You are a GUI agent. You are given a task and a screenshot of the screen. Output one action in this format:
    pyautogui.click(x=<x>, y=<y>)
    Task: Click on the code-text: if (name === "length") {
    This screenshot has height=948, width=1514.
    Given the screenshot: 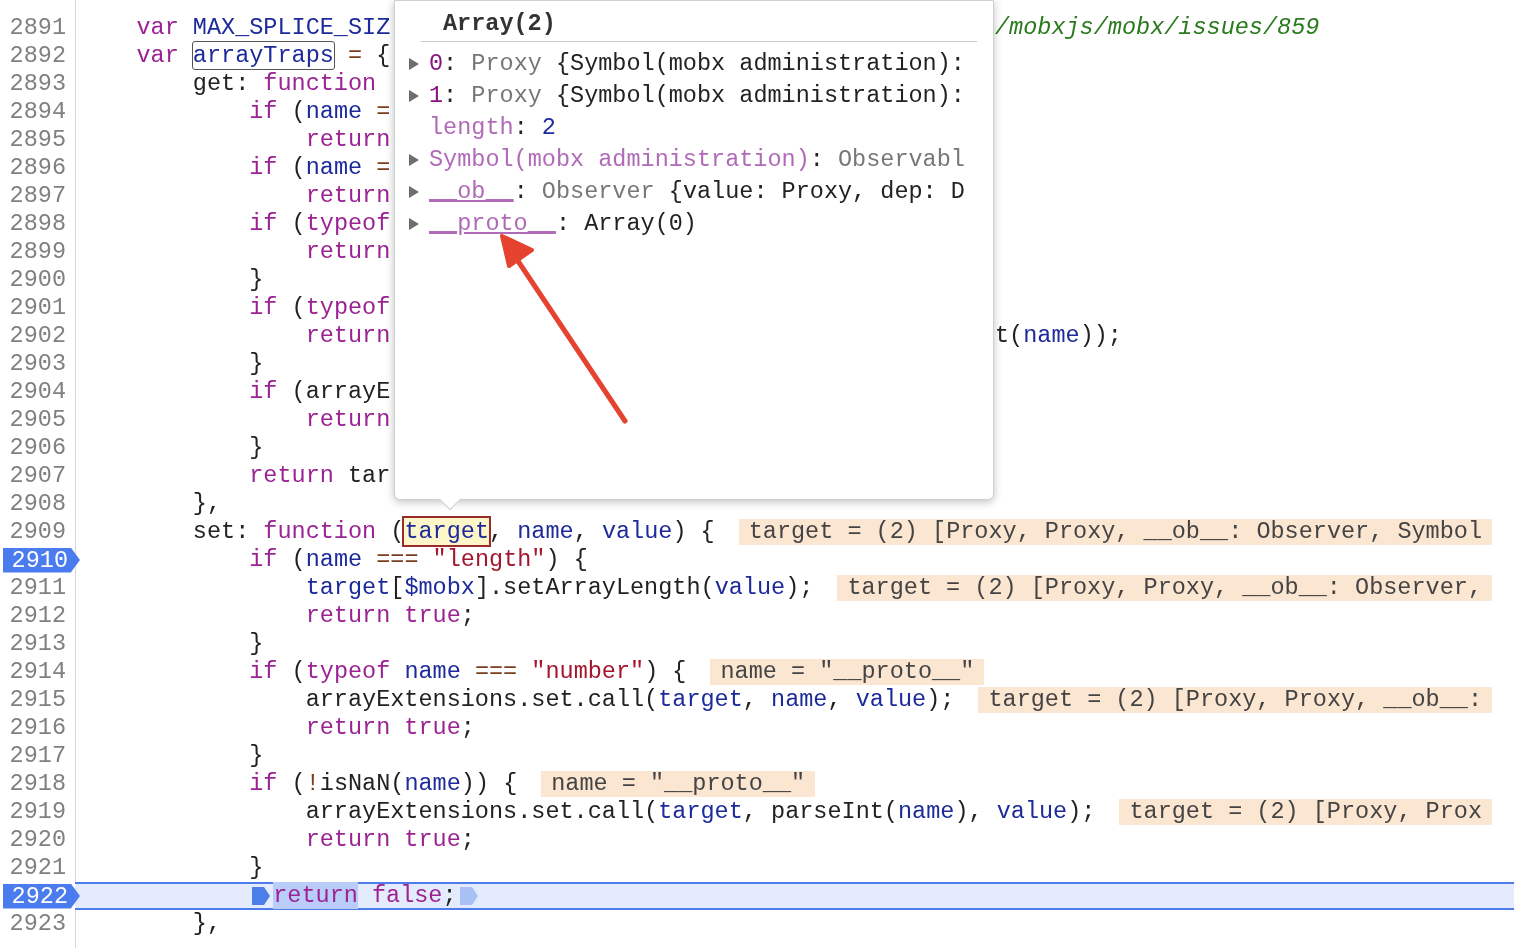 What is the action you would take?
    pyautogui.click(x=418, y=560)
    